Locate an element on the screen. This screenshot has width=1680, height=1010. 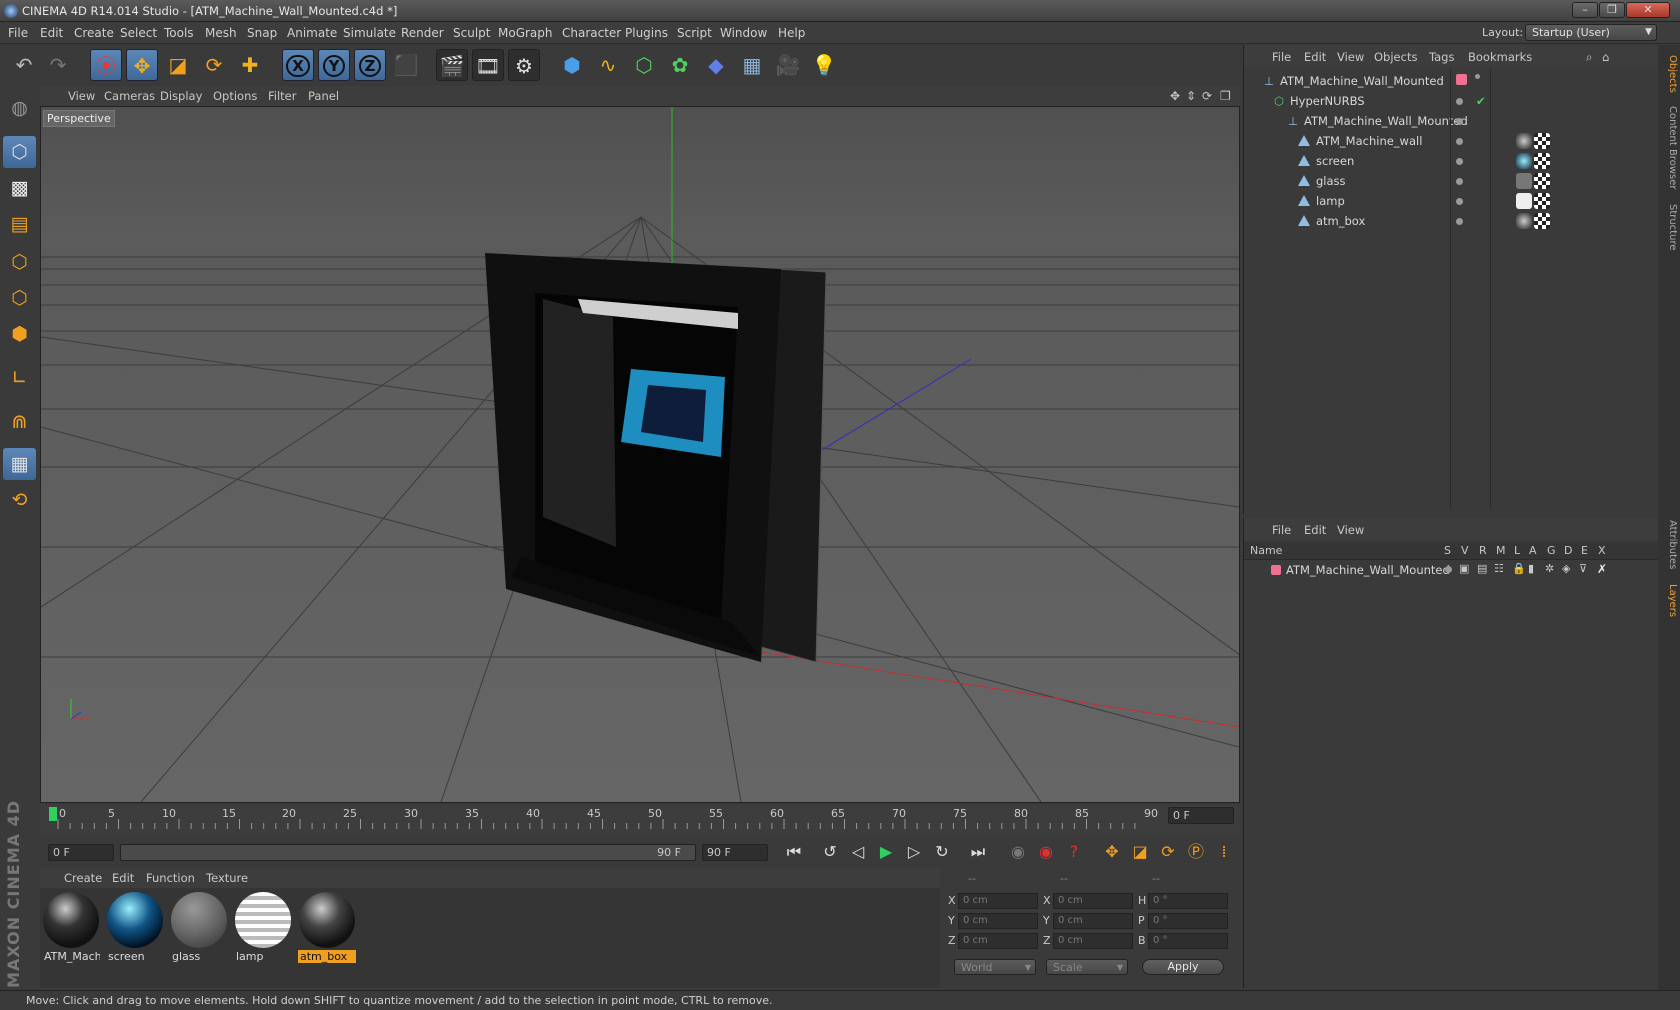
toggle-view-icon: ❐ is located at coordinates (1225, 96).